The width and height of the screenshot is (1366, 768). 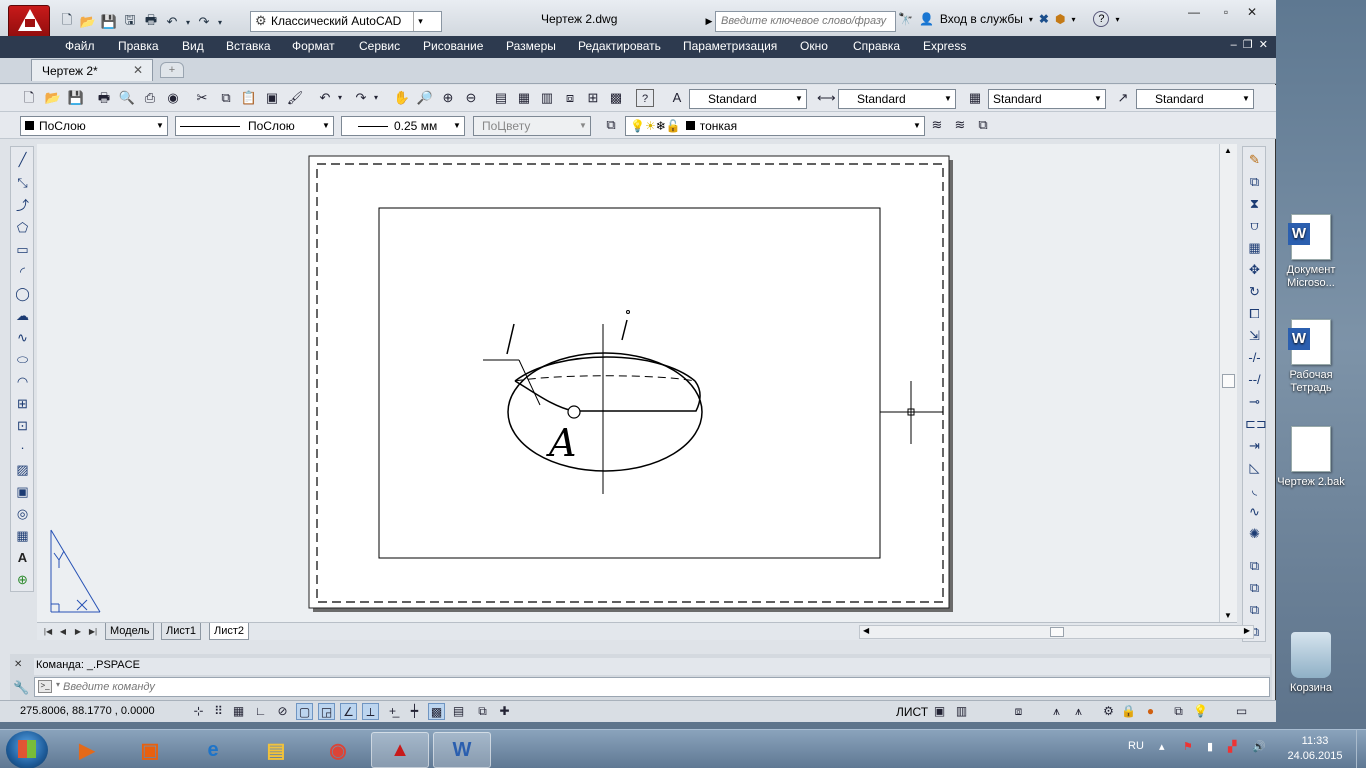 What do you see at coordinates (22, 580) in the screenshot?
I see `add-selected-icon: ⊕` at bounding box center [22, 580].